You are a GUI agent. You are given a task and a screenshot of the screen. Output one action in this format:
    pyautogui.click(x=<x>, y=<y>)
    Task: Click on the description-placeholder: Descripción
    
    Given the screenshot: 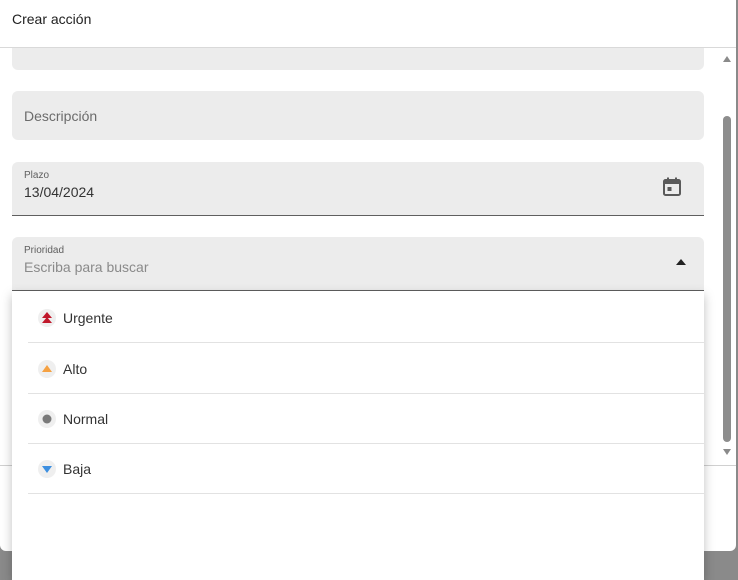 What is the action you would take?
    pyautogui.click(x=61, y=116)
    